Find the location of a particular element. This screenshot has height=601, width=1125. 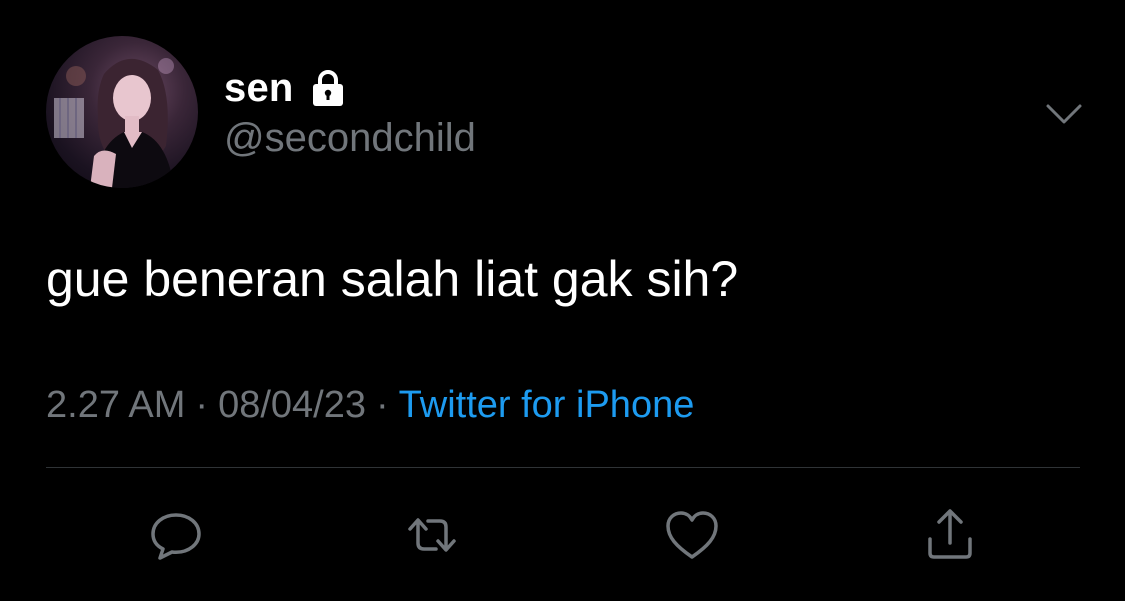

tweet-source-link: Twitter for iPhone is located at coordinates (547, 405).